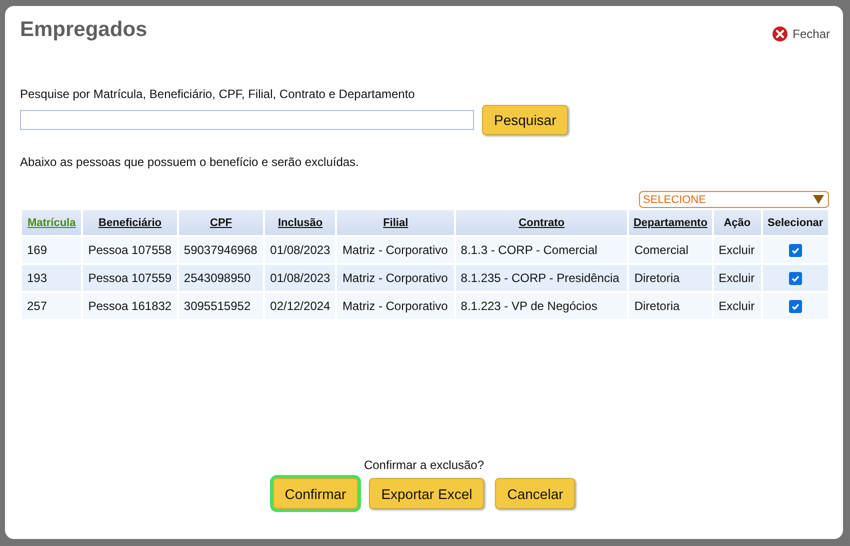 Image resolution: width=850 pixels, height=546 pixels. Describe the element at coordinates (542, 222) in the screenshot. I see `column-header-link: Contrato` at that location.